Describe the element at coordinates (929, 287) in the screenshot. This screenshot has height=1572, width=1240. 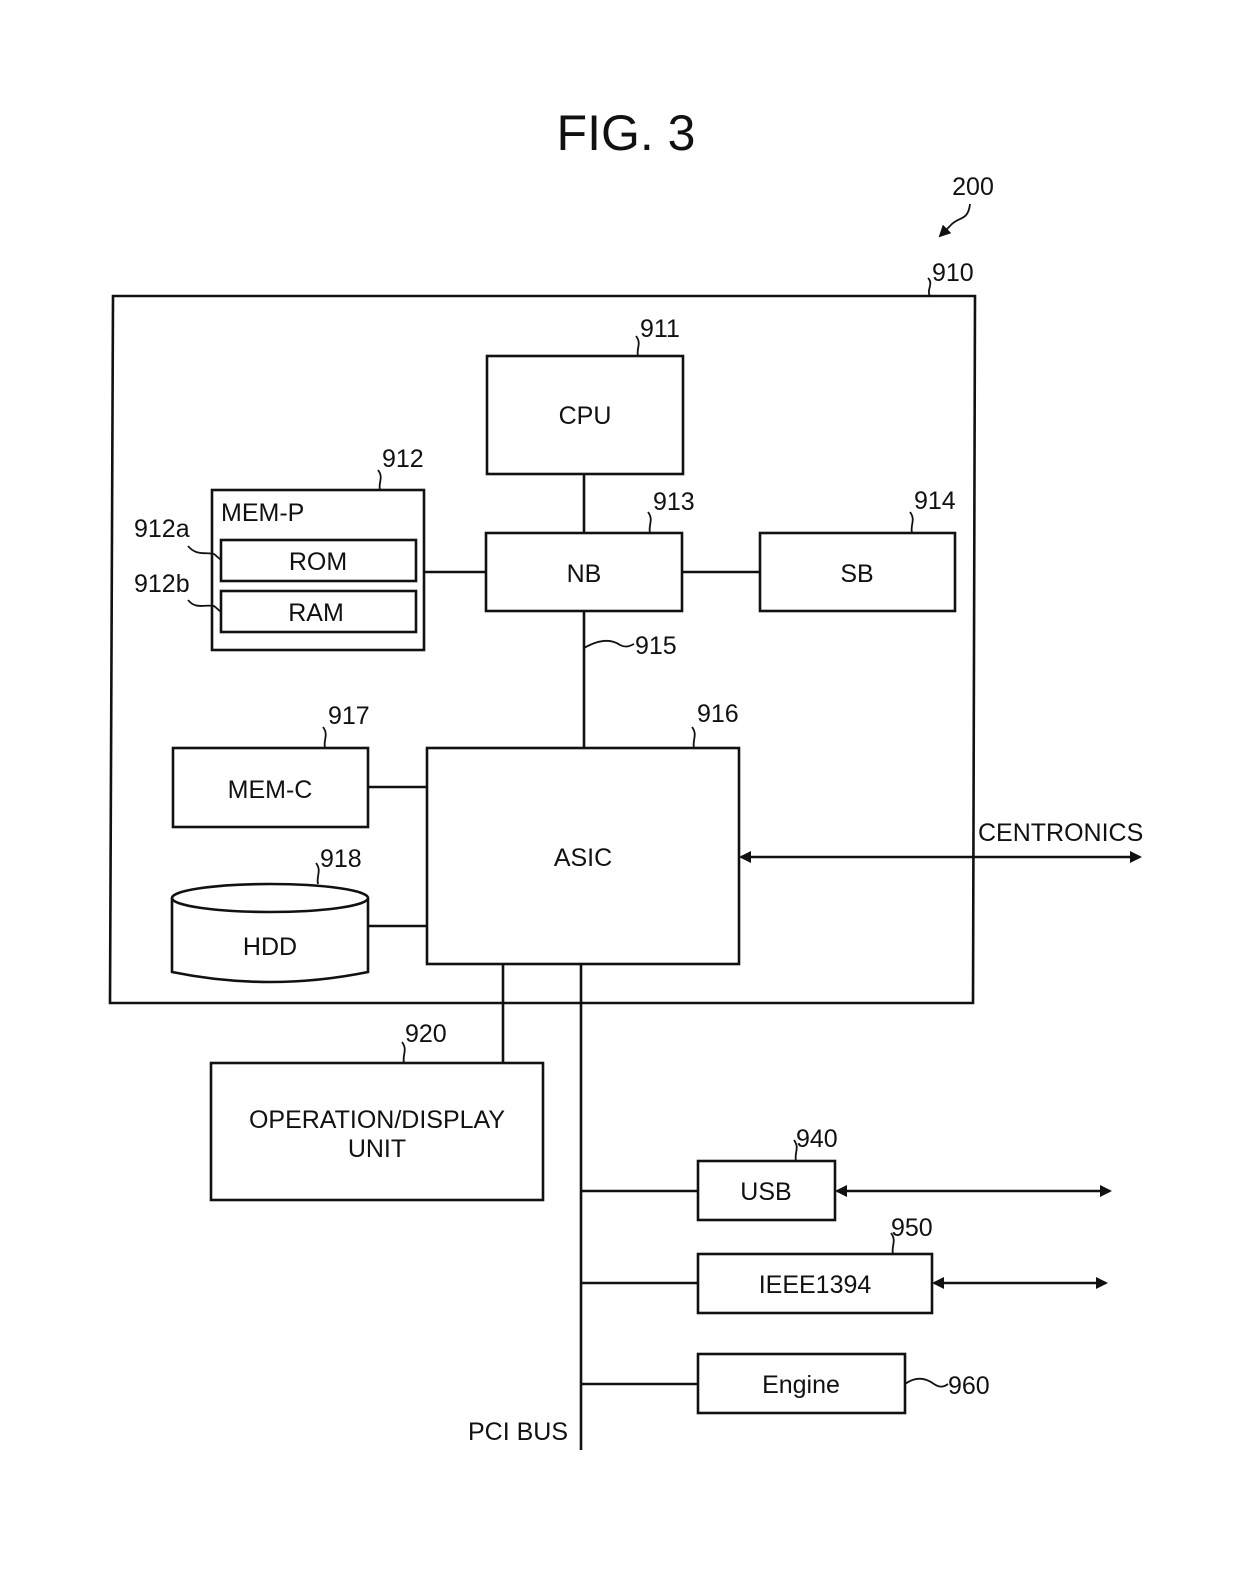
I see `controller-leader` at that location.